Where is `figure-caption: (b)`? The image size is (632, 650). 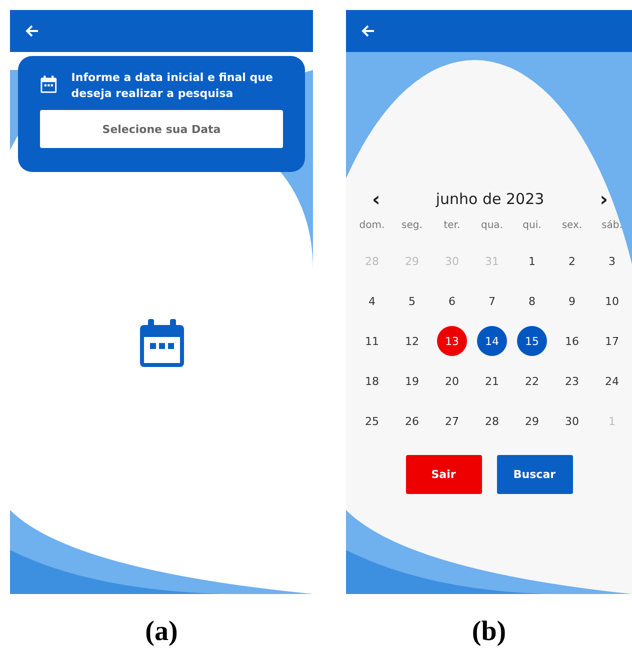
figure-caption: (b) is located at coordinates (489, 632).